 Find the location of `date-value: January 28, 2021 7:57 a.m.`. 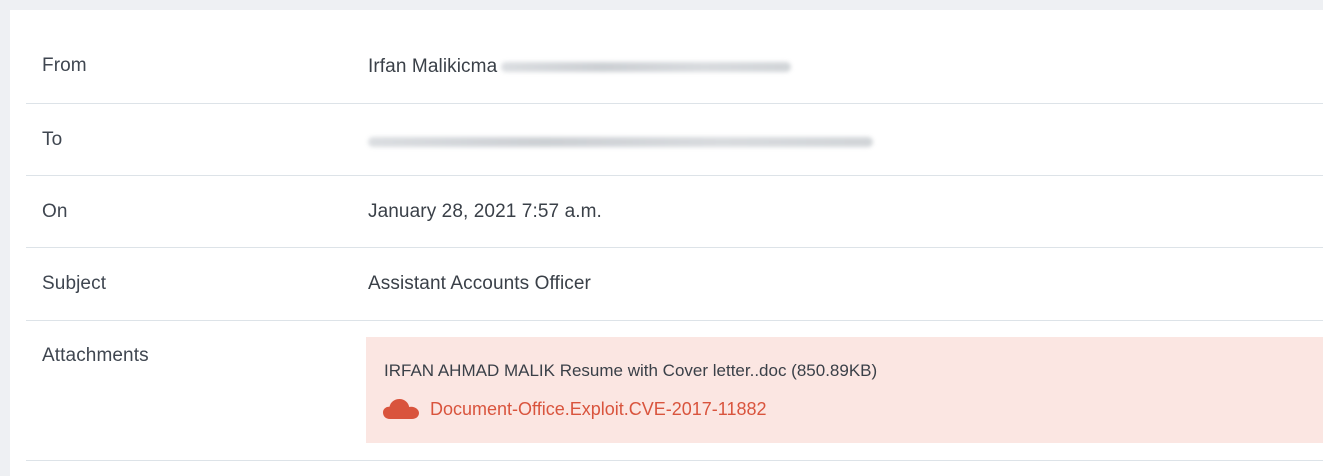

date-value: January 28, 2021 7:57 a.m. is located at coordinates (485, 211).